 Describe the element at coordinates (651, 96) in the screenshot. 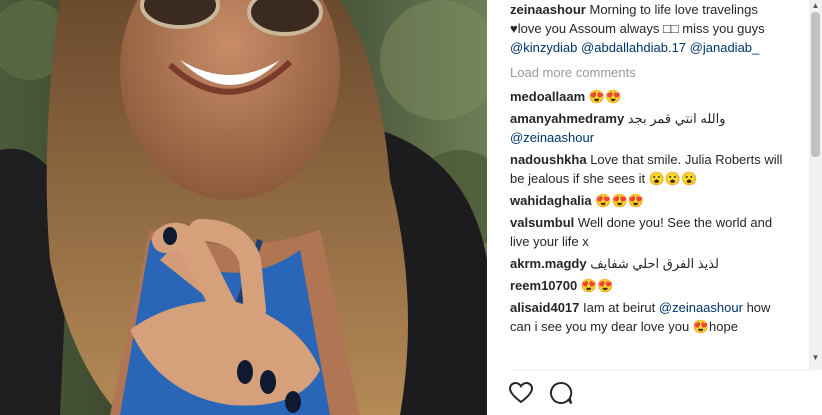

I see `list-item: medoallaam 😍😍` at that location.